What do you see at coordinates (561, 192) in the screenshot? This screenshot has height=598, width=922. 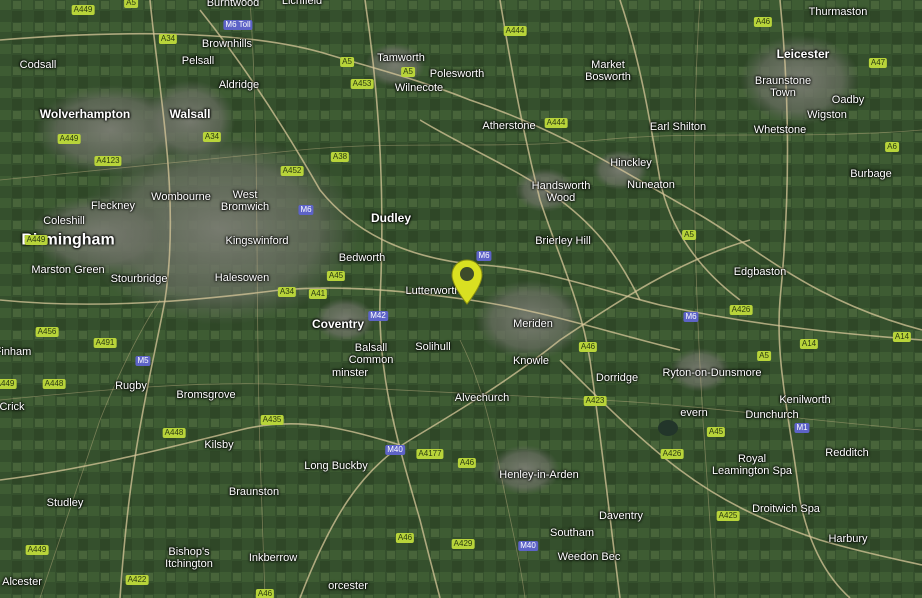 I see `place-label: Handsworth Wood` at bounding box center [561, 192].